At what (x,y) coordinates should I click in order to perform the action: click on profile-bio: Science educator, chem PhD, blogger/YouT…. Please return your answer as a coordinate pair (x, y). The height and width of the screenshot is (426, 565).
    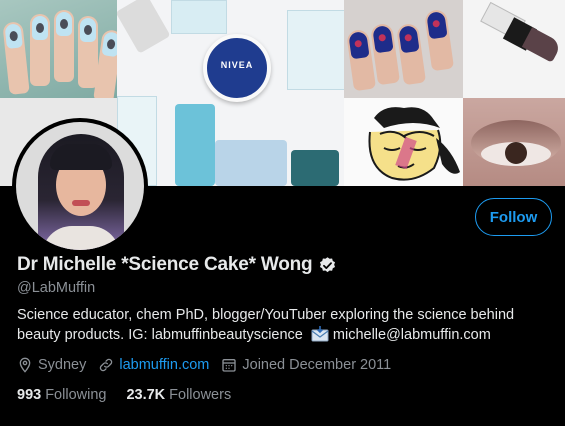
    Looking at the image, I should click on (284, 325).